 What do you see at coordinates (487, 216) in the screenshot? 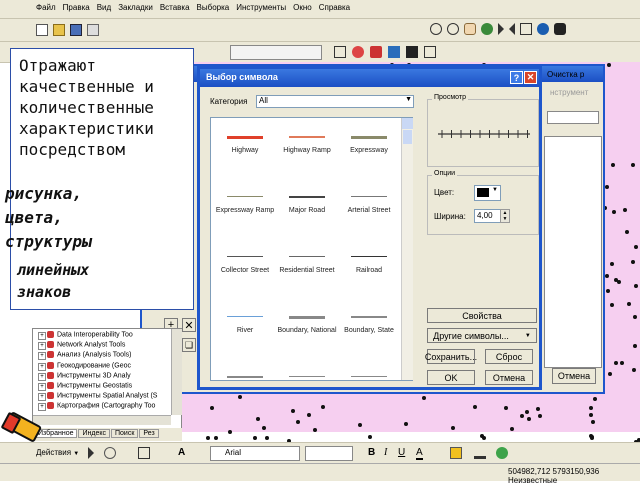
I see `width-input: 4,00` at bounding box center [487, 216].